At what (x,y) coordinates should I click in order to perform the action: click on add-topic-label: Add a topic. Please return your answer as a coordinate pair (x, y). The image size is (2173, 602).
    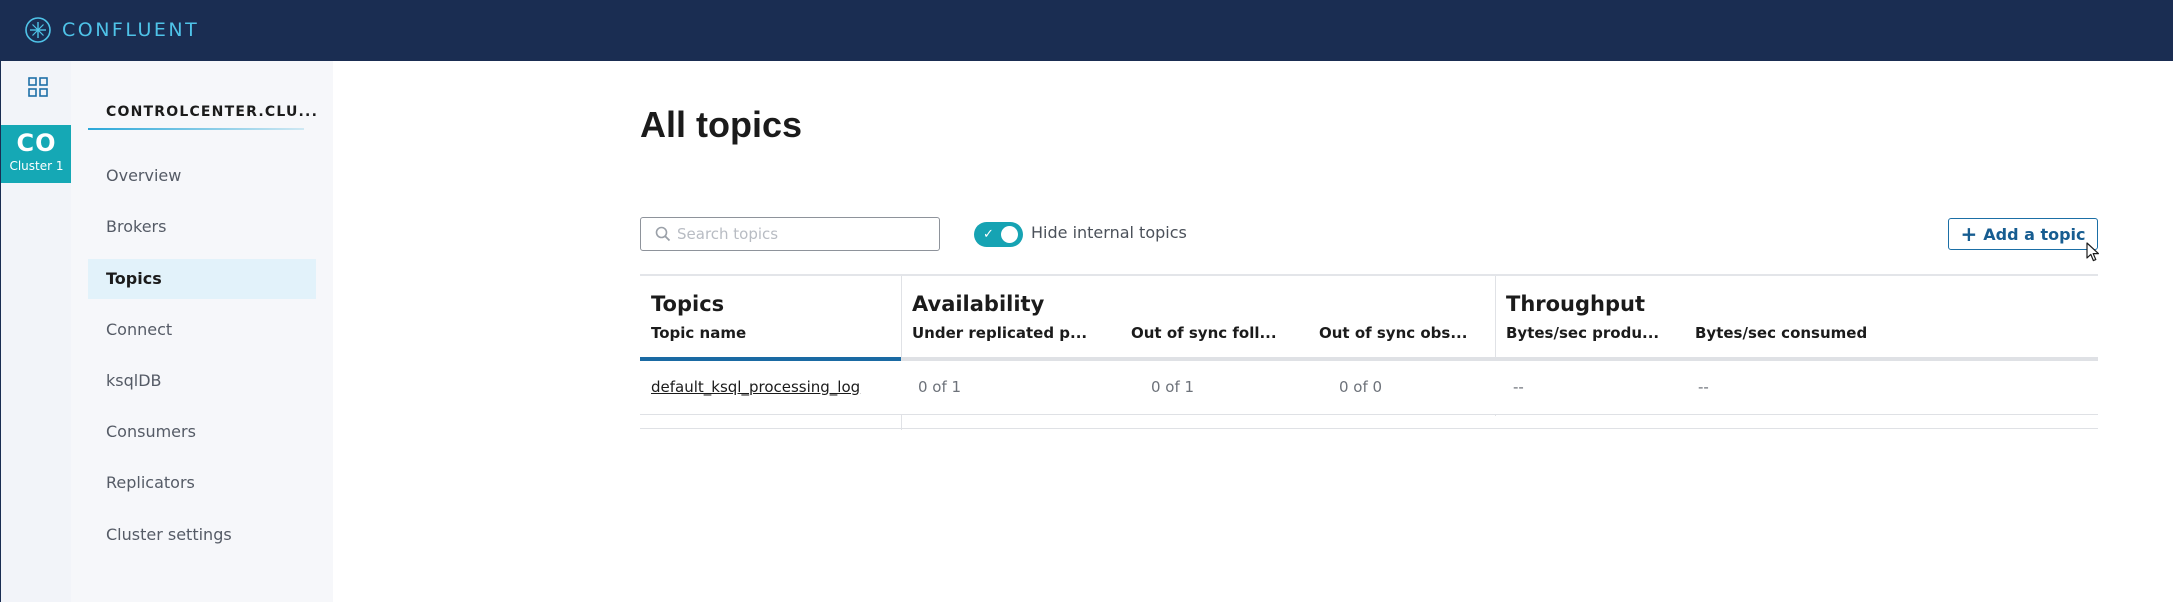
    Looking at the image, I should click on (2034, 234).